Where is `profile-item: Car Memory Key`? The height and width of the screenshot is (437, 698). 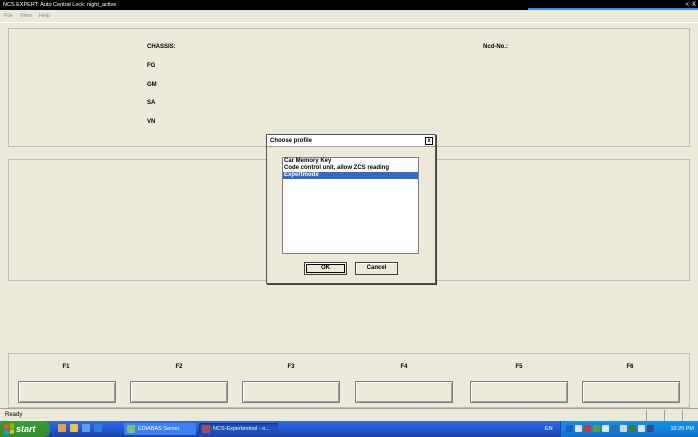
profile-item: Car Memory Key is located at coordinates (350, 161).